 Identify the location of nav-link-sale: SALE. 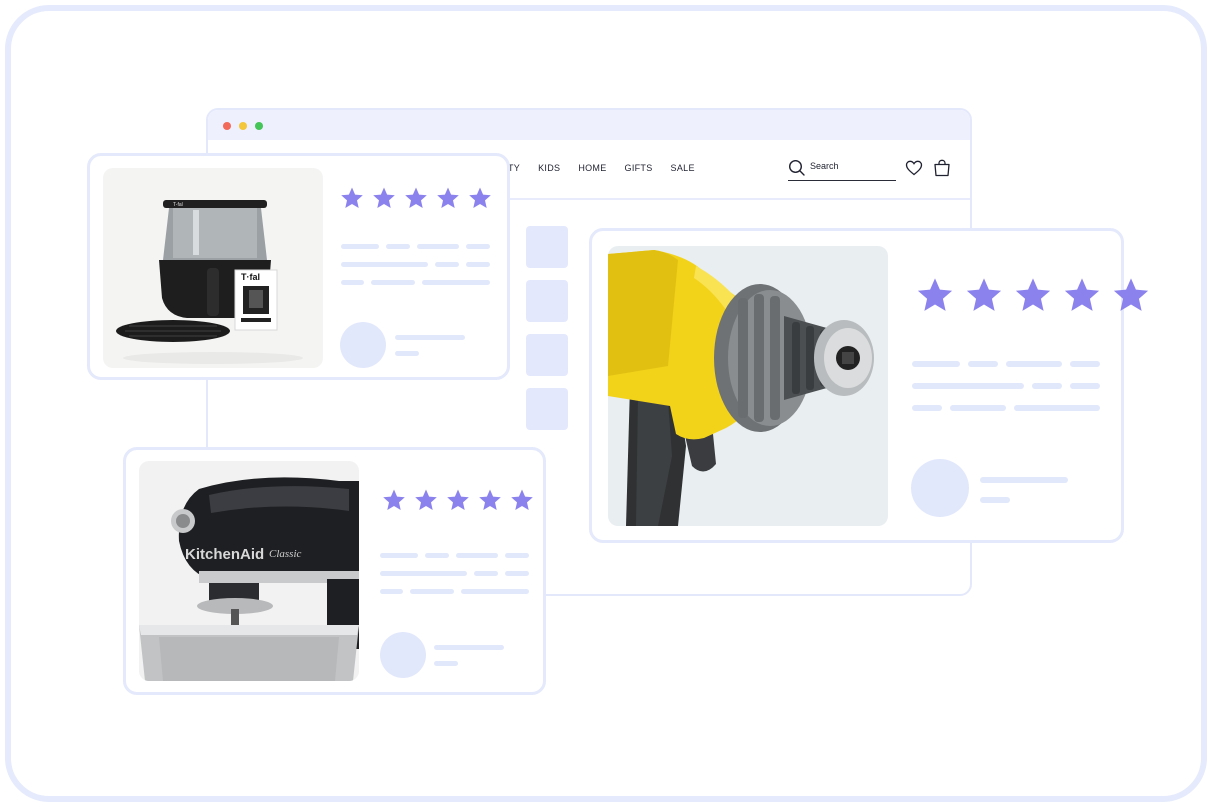
(683, 168).